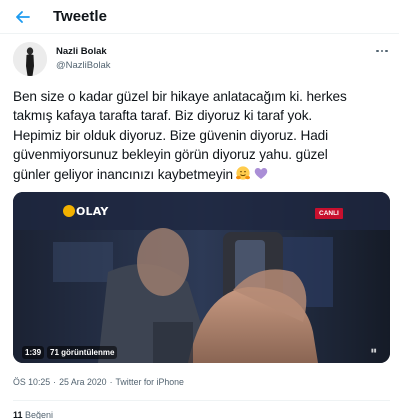 The height and width of the screenshot is (419, 399). Describe the element at coordinates (33, 352) in the screenshot. I see `video-duration: 1:39` at that location.